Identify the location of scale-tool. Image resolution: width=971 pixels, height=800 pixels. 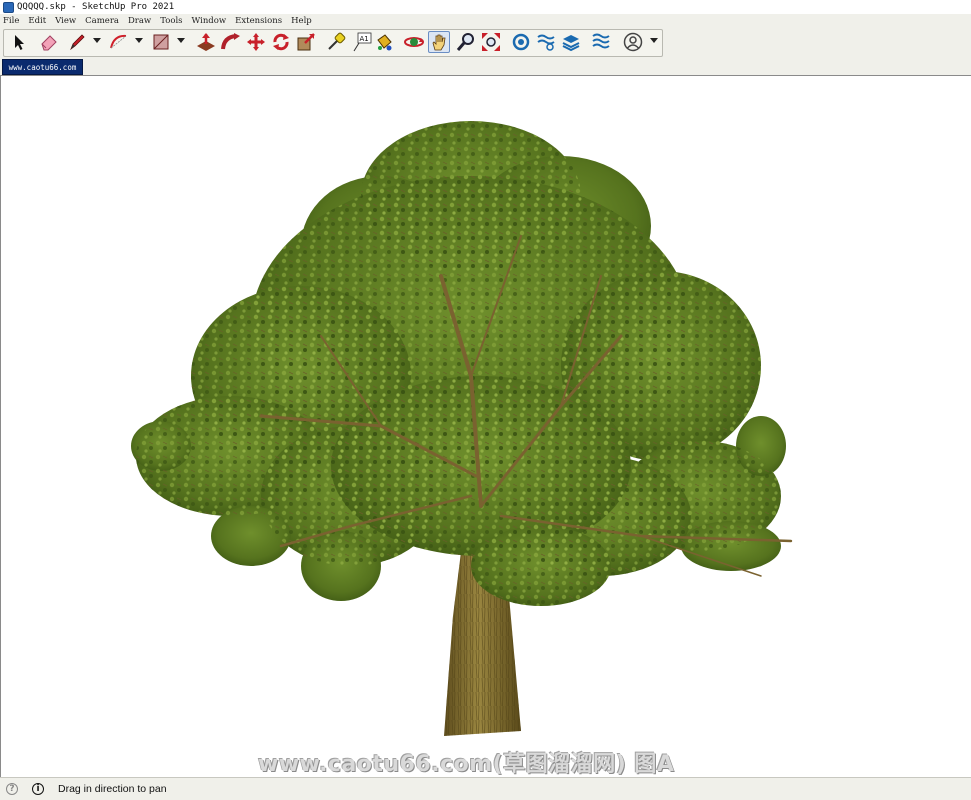
(306, 42).